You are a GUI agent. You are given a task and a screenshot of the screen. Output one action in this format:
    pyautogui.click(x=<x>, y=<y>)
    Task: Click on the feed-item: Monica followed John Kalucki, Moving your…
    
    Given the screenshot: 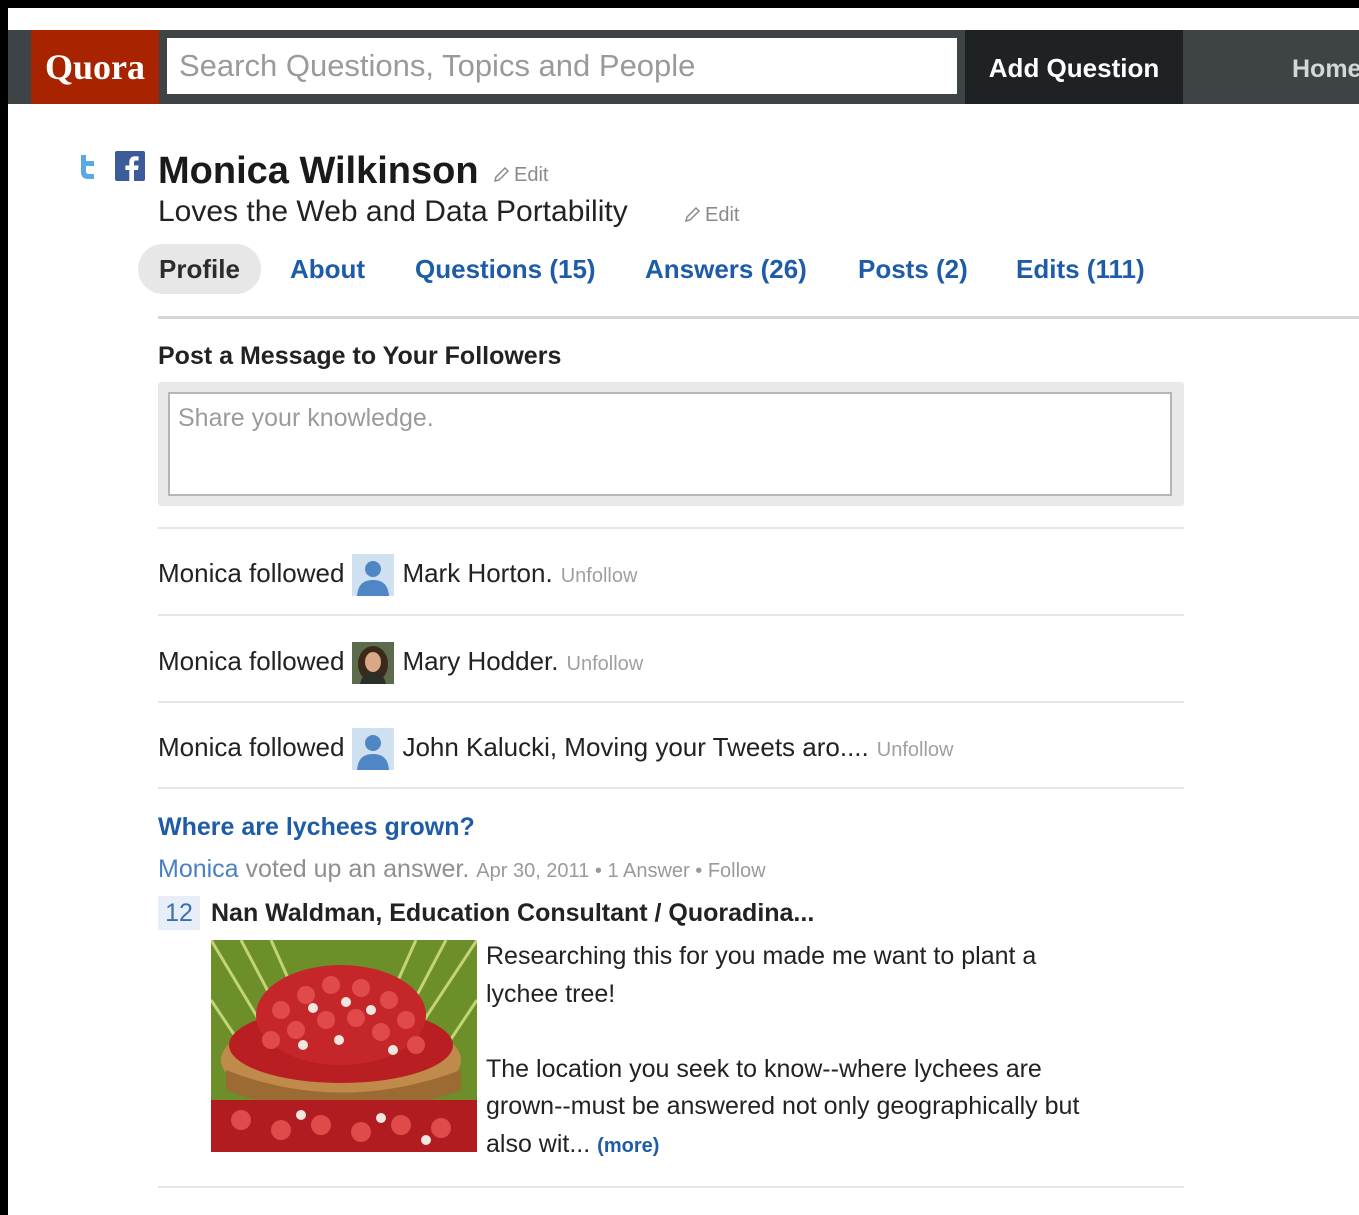 What is the action you would take?
    pyautogui.click(x=556, y=747)
    